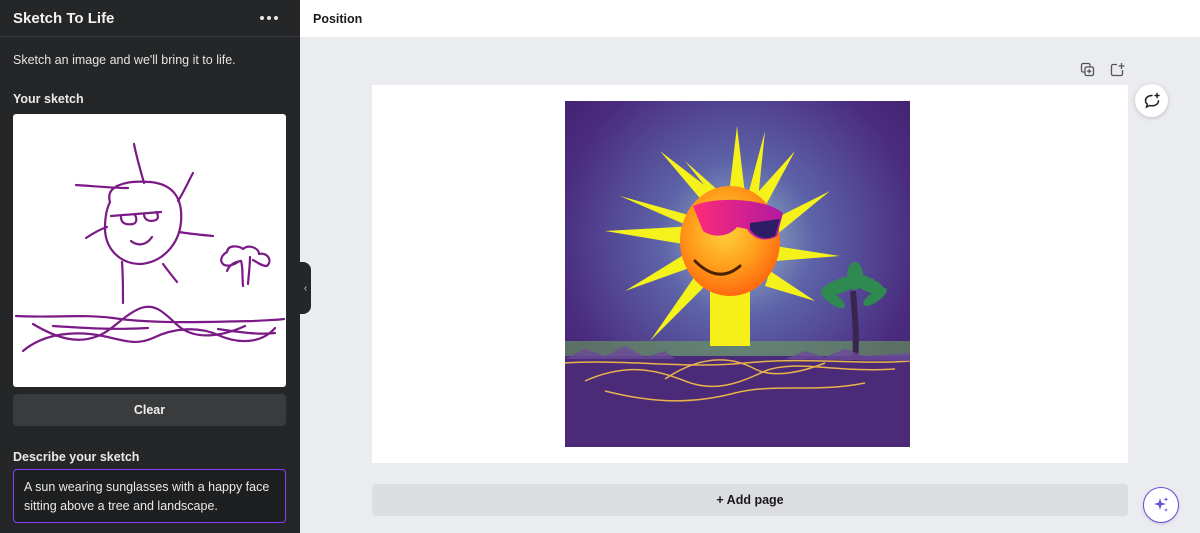 The width and height of the screenshot is (1200, 533). I want to click on panel-header: Sketch To Life, so click(150, 18).